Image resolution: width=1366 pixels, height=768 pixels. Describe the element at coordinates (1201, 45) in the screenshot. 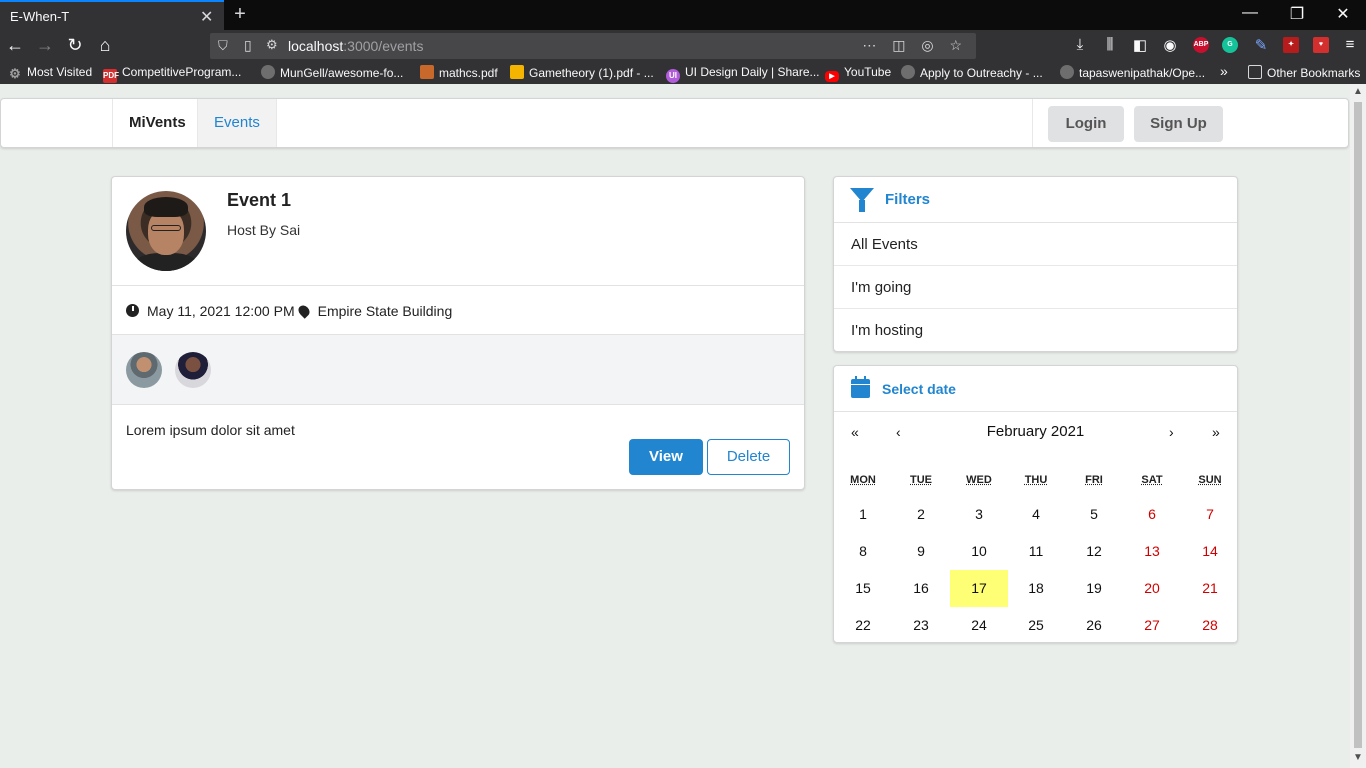

I see `adblock-icon: ABP` at that location.